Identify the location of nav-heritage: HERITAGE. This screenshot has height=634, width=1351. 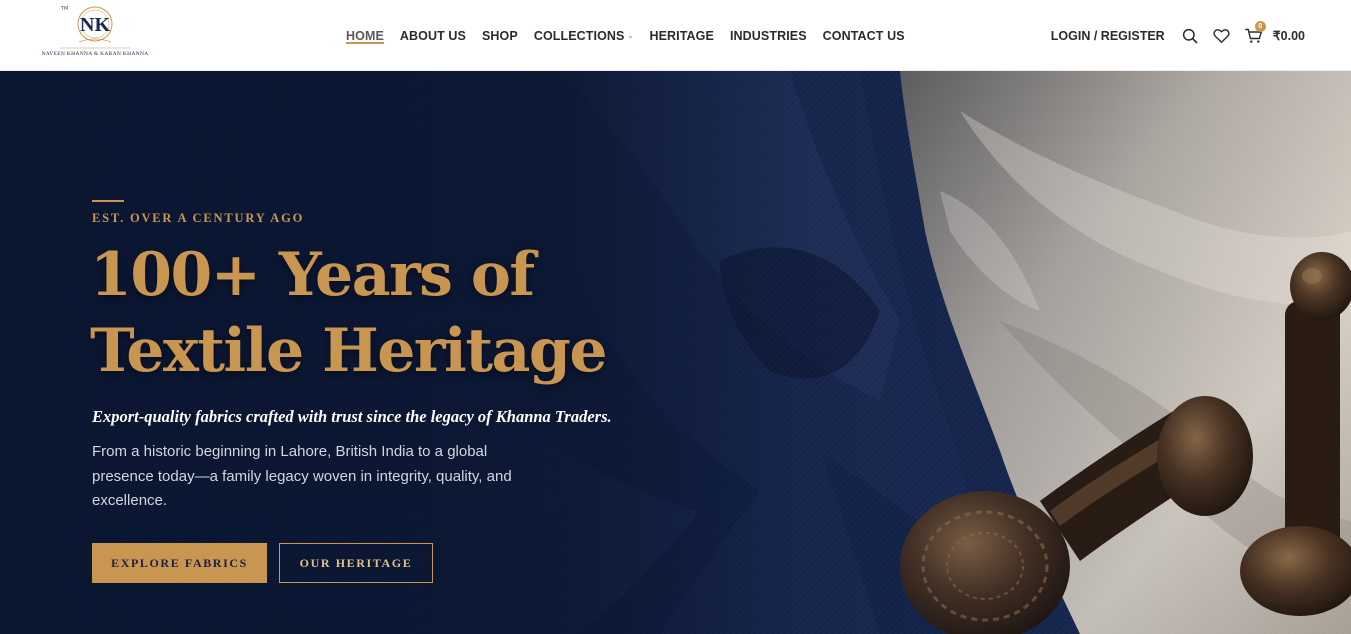
(681, 35).